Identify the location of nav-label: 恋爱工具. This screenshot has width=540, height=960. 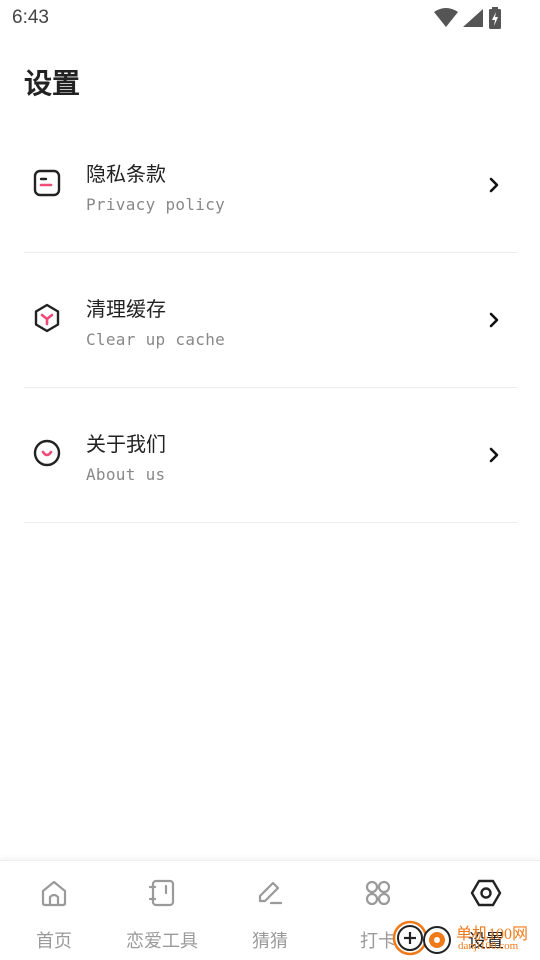
(162, 941).